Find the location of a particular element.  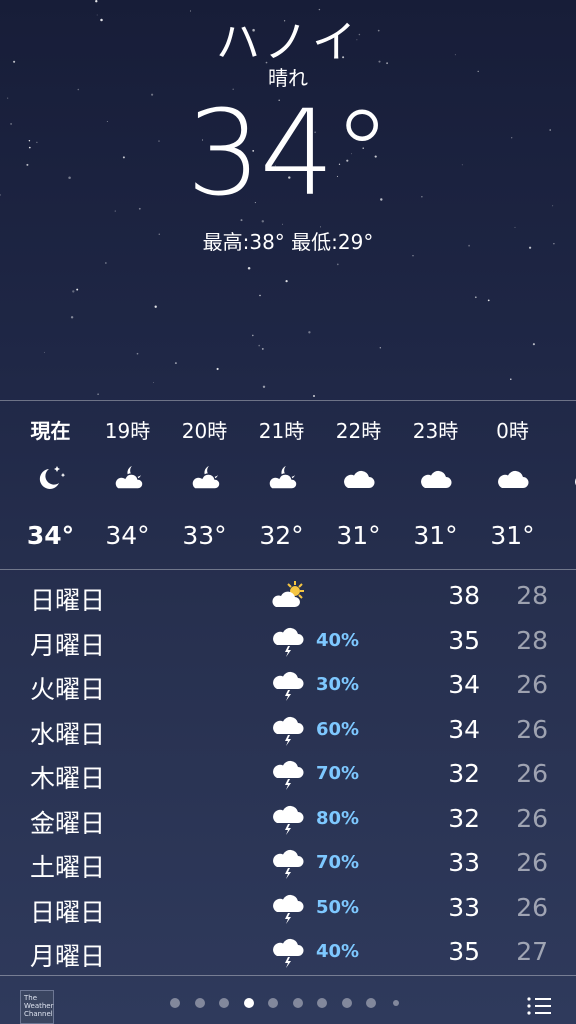

hourly-time: 23時 is located at coordinates (435, 431).